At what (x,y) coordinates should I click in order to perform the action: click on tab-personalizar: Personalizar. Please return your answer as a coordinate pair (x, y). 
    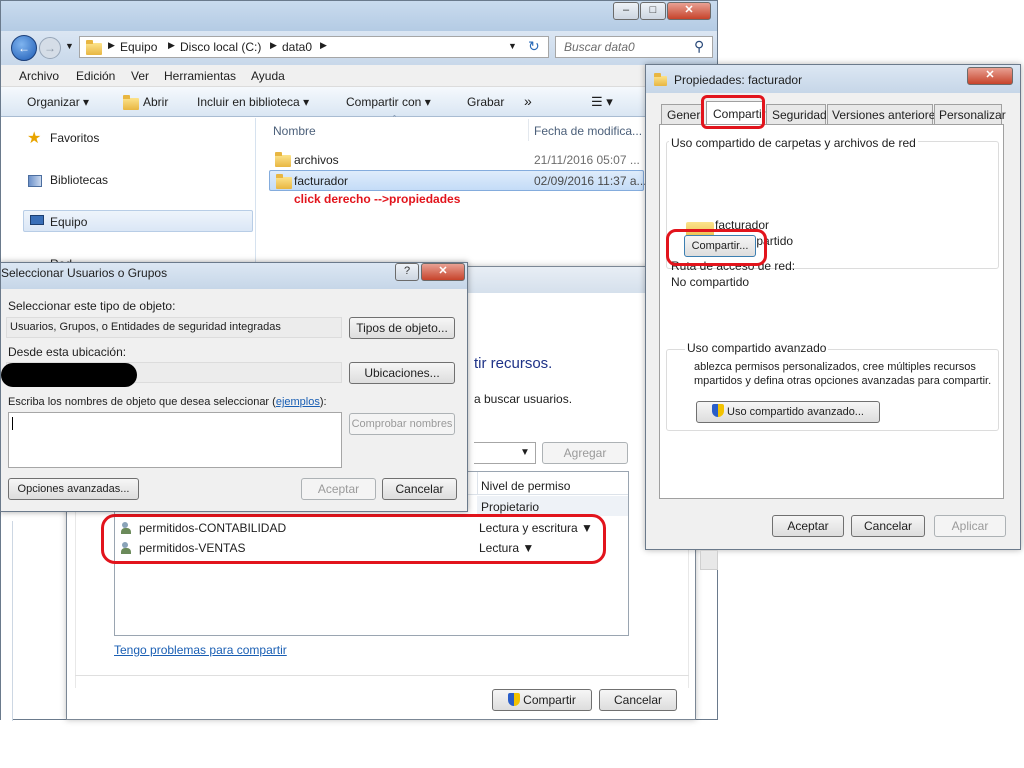
    Looking at the image, I should click on (970, 114).